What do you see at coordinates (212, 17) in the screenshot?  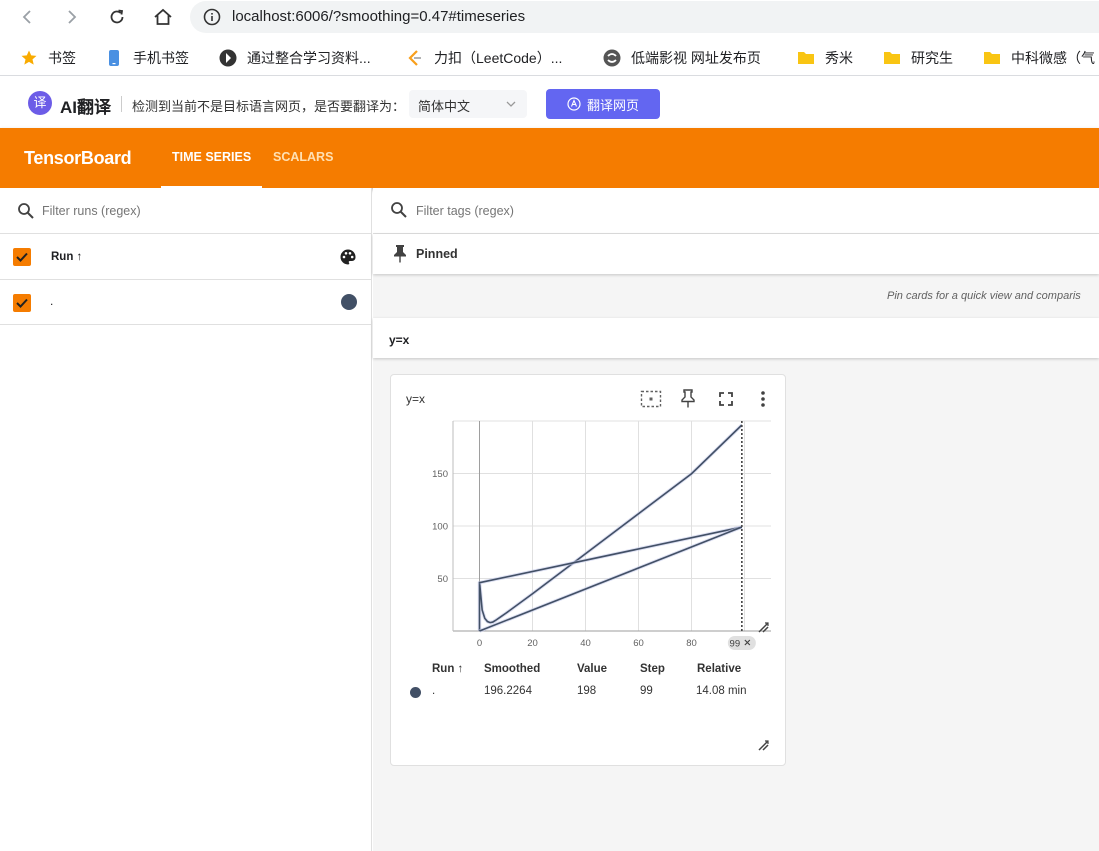 I see `info-icon` at bounding box center [212, 17].